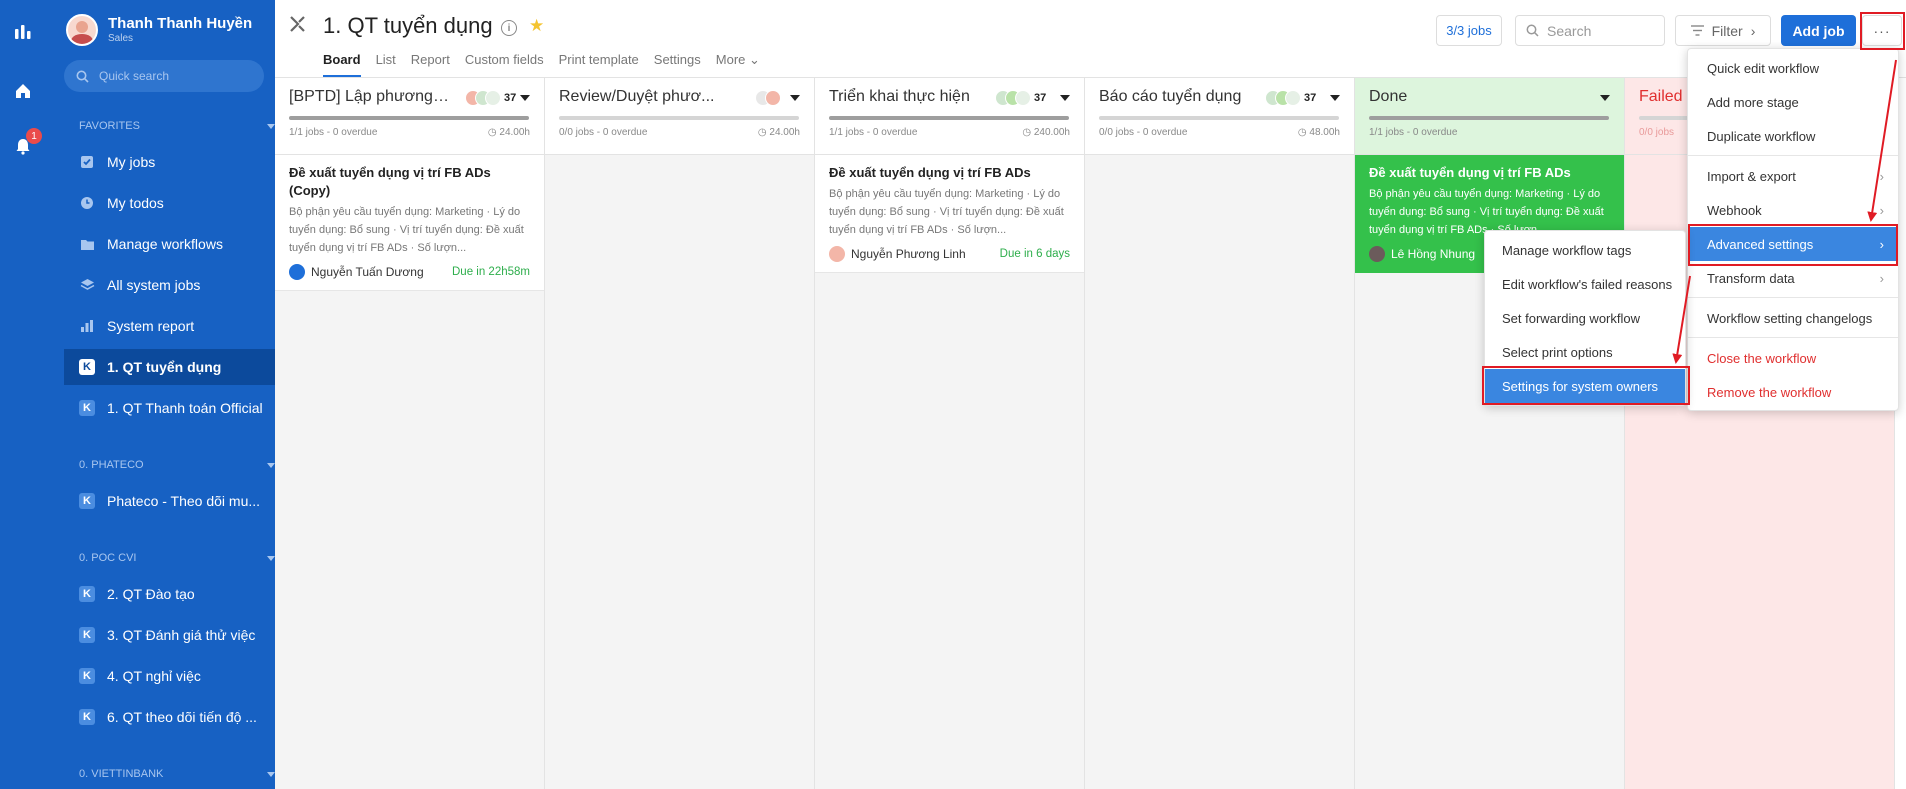 The width and height of the screenshot is (1906, 789). I want to click on section-phateco: 0. PHATECO, so click(177, 465).